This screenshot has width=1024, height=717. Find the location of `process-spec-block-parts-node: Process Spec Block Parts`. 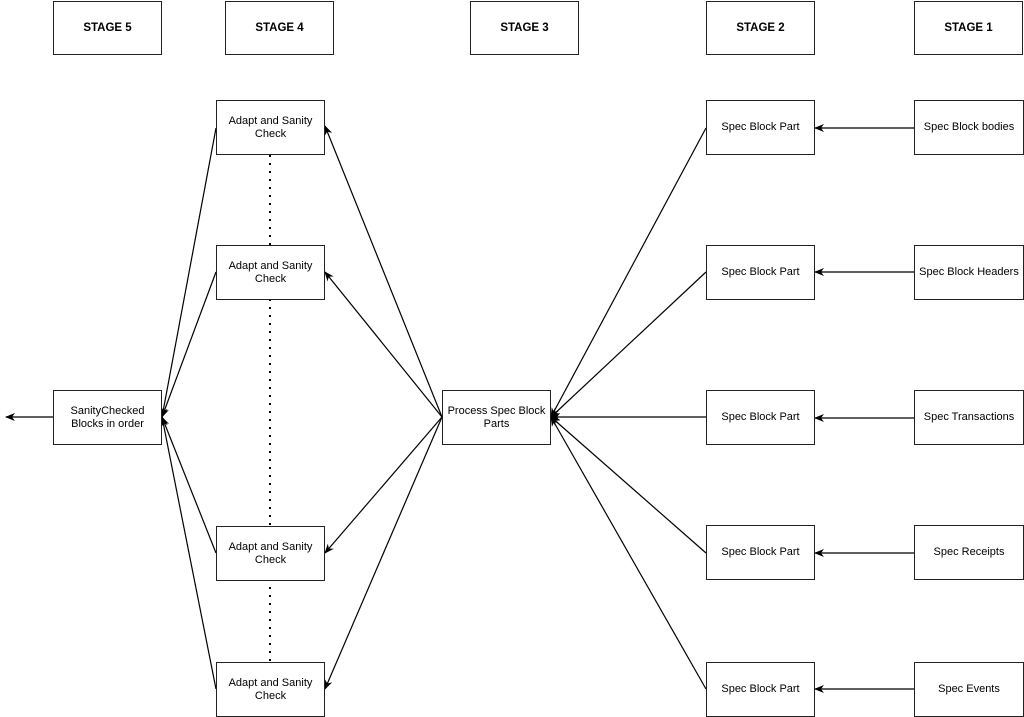

process-spec-block-parts-node: Process Spec Block Parts is located at coordinates (496, 417).